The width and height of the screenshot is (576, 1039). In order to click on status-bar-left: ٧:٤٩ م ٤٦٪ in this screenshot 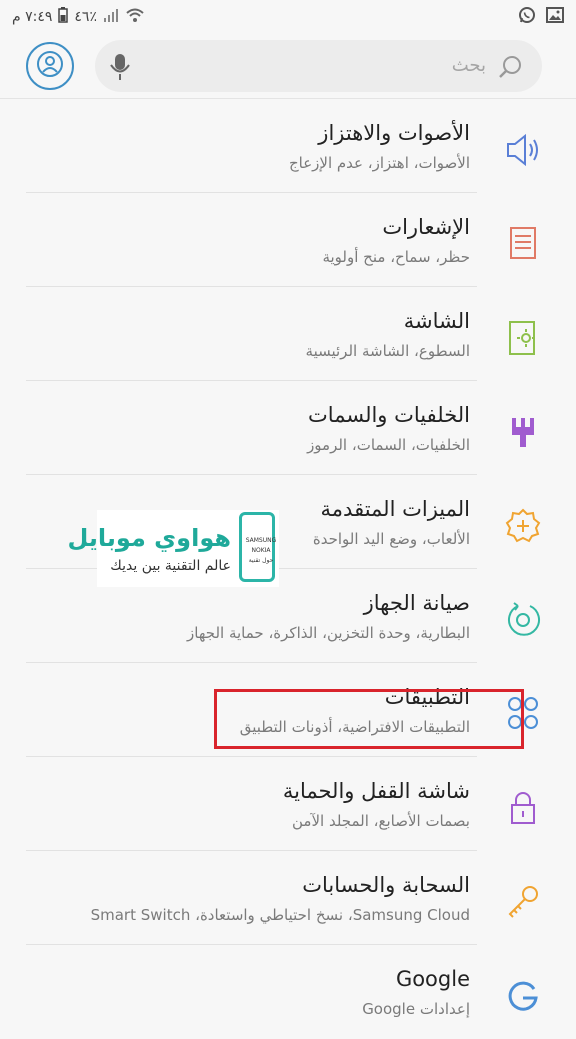, I will do `click(78, 17)`.